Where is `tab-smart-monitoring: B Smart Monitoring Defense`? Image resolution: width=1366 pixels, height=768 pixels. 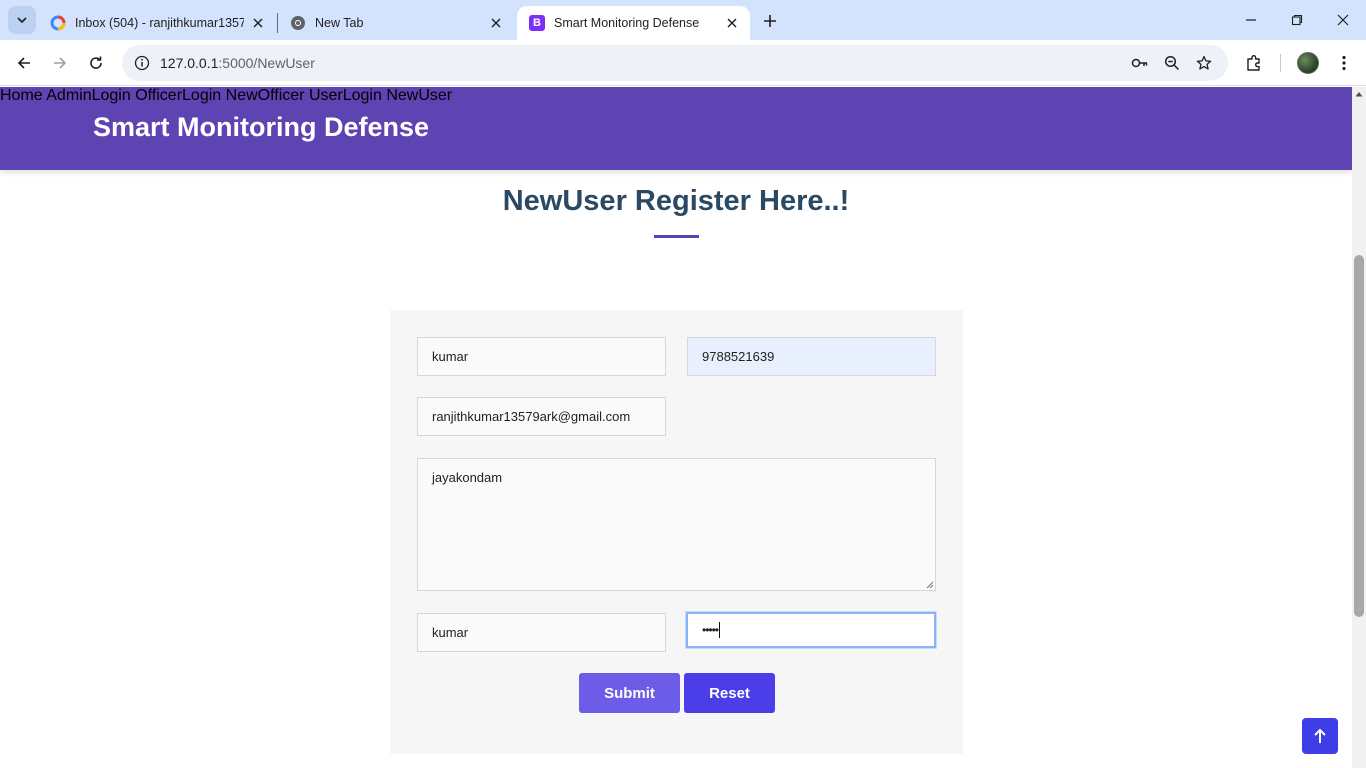 tab-smart-monitoring: B Smart Monitoring Defense is located at coordinates (633, 23).